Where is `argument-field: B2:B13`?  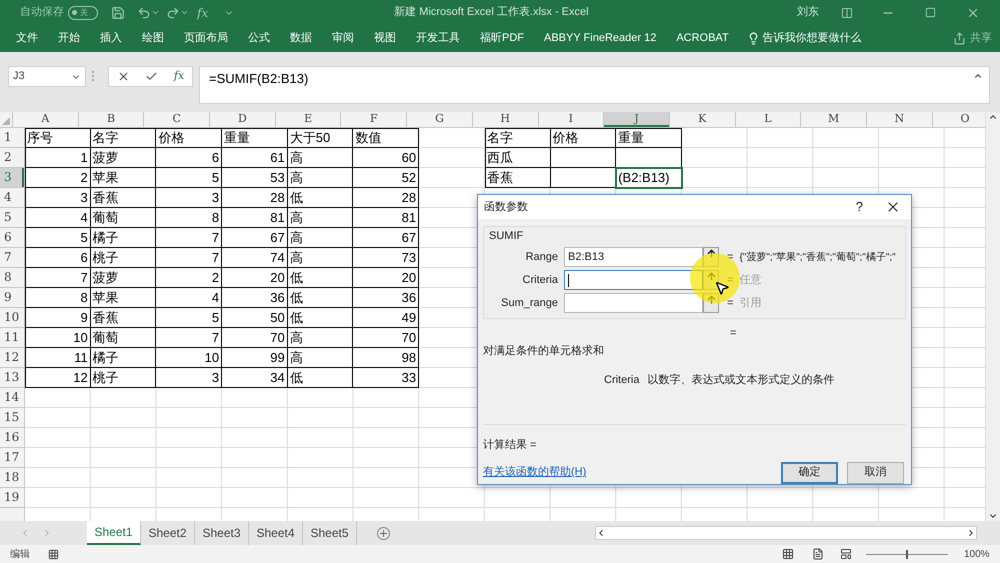
argument-field: B2:B13 is located at coordinates (633, 257).